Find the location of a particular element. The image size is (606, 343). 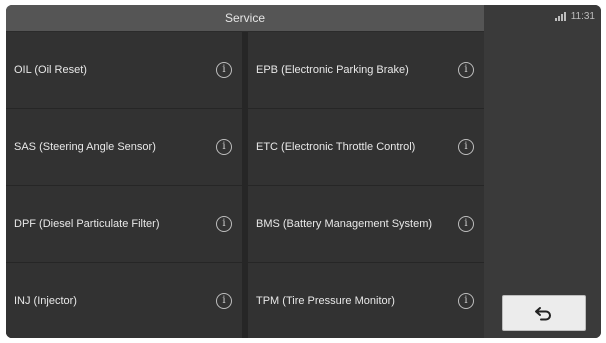

header-bar: Service is located at coordinates (245, 18).